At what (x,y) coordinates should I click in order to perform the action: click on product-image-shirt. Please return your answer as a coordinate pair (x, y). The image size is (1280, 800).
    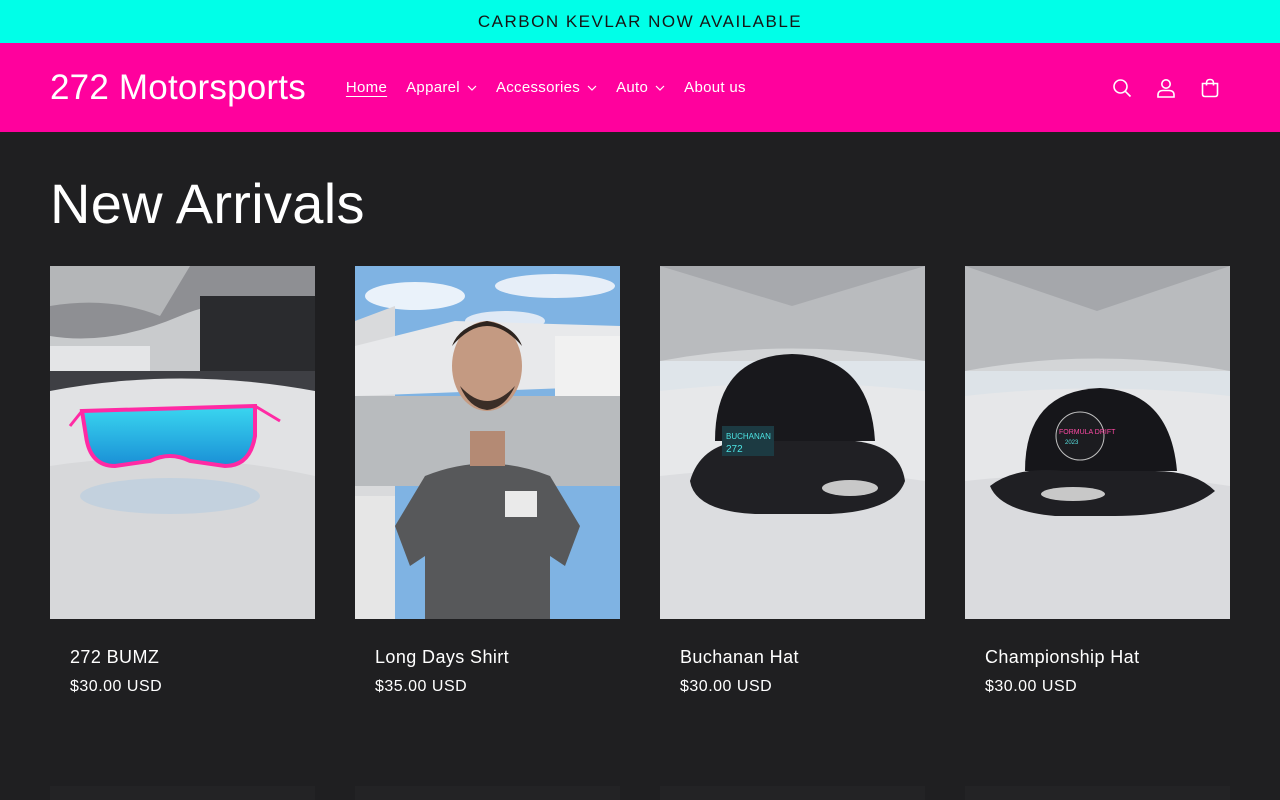
    Looking at the image, I should click on (487, 442).